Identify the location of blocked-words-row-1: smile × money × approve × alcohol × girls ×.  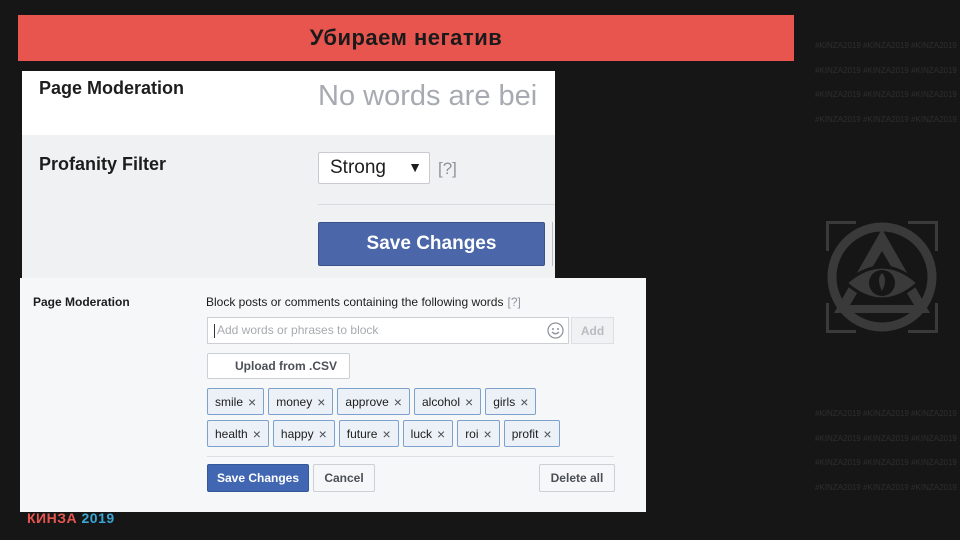
(372, 401).